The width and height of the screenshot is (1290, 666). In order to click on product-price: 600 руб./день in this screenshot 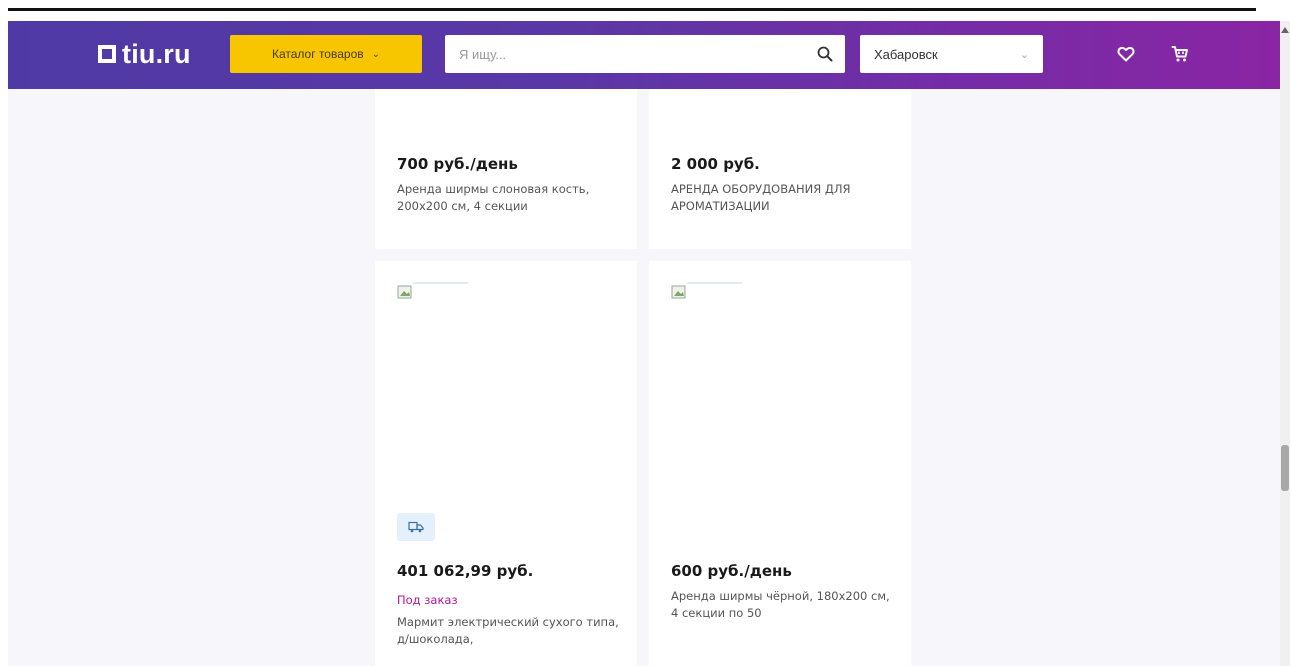, I will do `click(731, 571)`.